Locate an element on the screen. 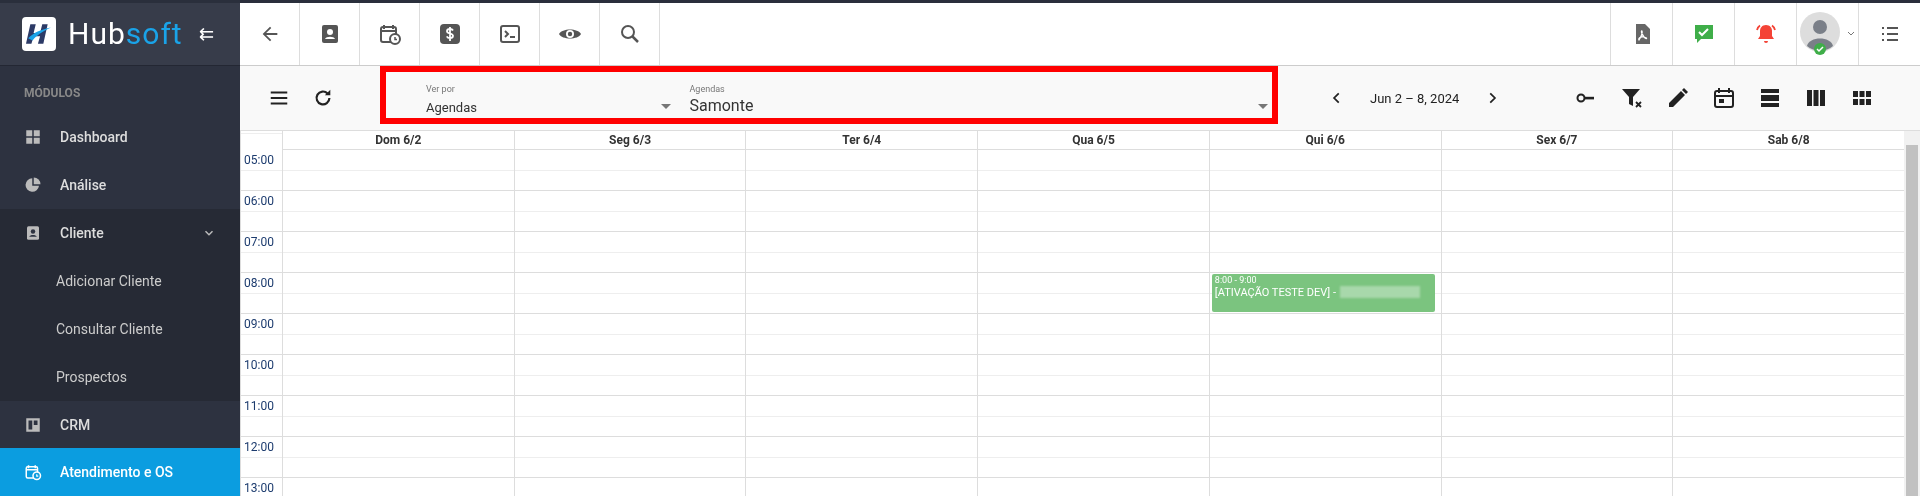 The width and height of the screenshot is (1920, 496). calendar-day-icon is located at coordinates (1724, 98).